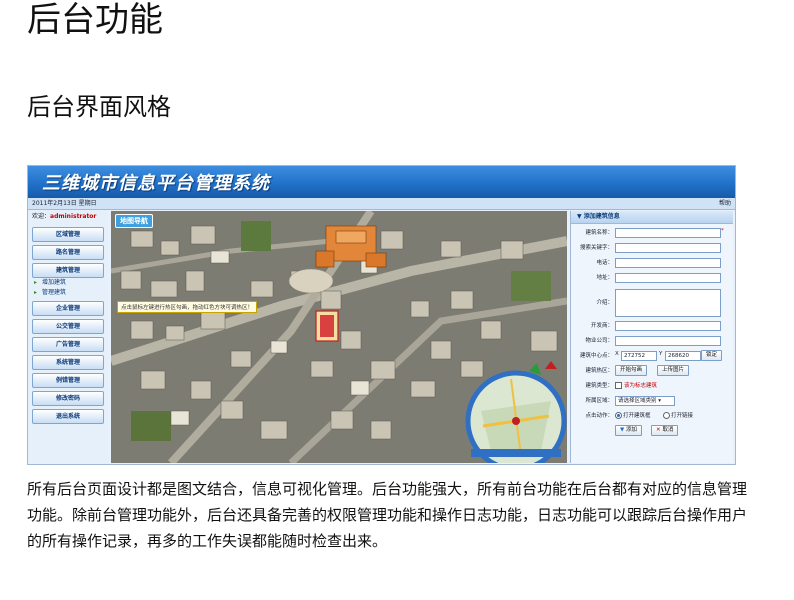 The image size is (794, 600). Describe the element at coordinates (668, 326) in the screenshot. I see `input-developer` at that location.